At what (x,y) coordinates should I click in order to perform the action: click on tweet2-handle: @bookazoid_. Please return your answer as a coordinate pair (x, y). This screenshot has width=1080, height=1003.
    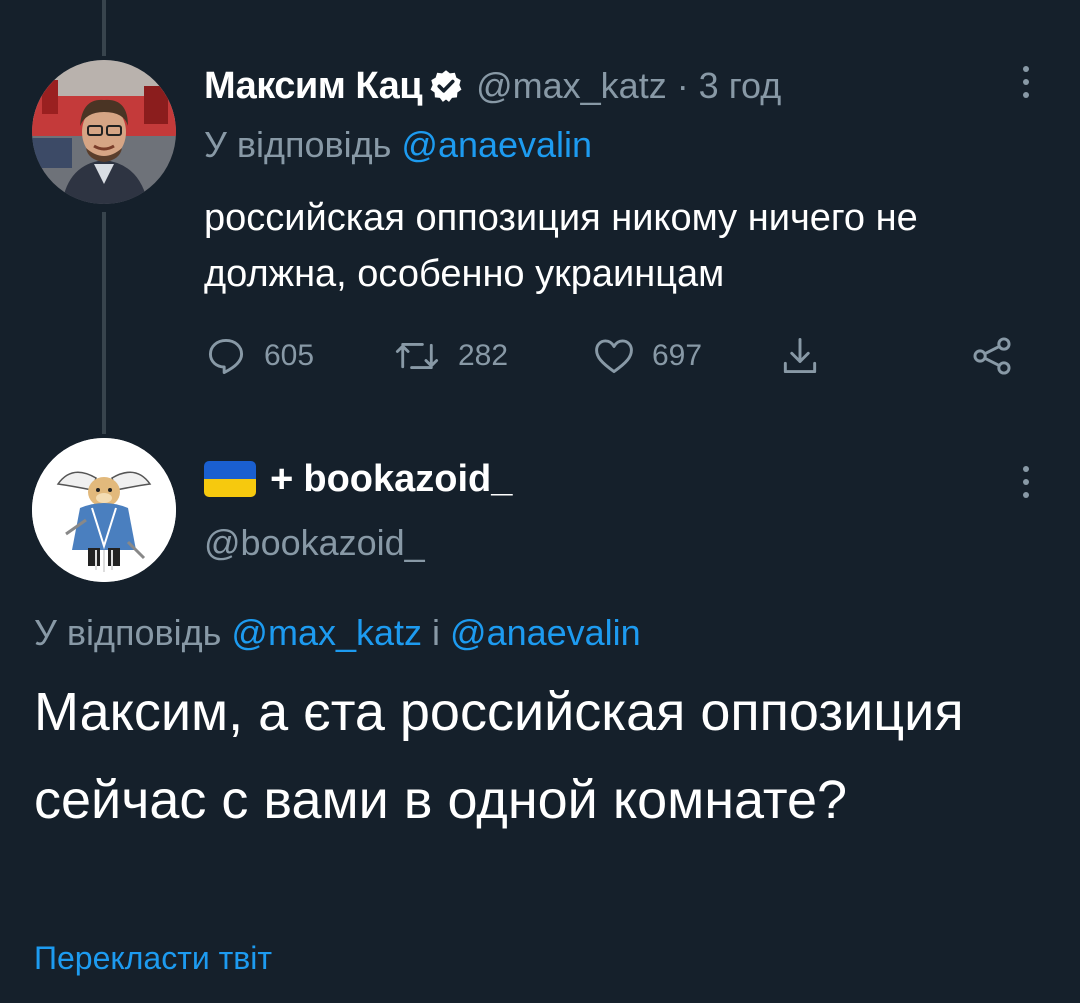
    Looking at the image, I should click on (314, 543).